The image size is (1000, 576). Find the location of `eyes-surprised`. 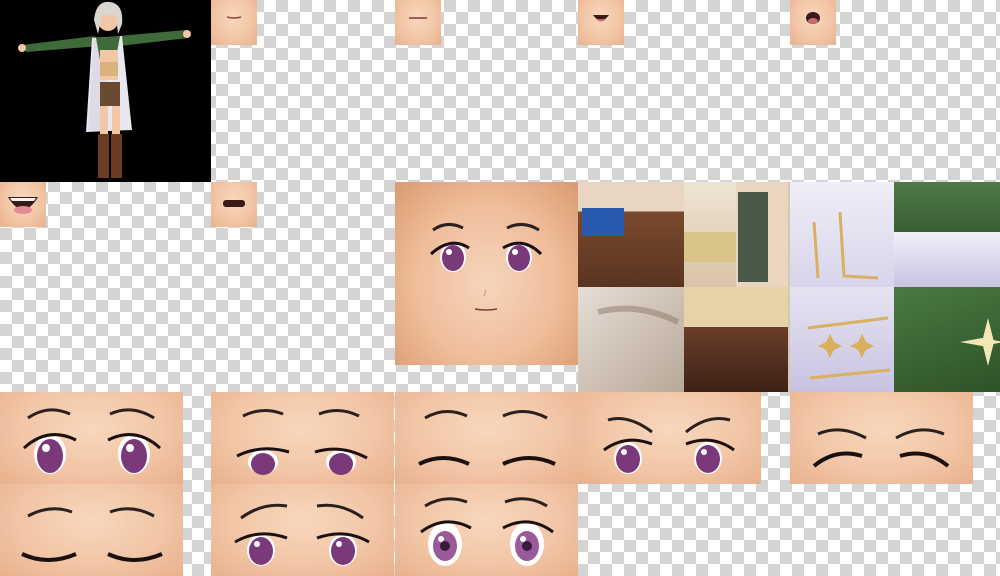

eyes-surprised is located at coordinates (486, 530).